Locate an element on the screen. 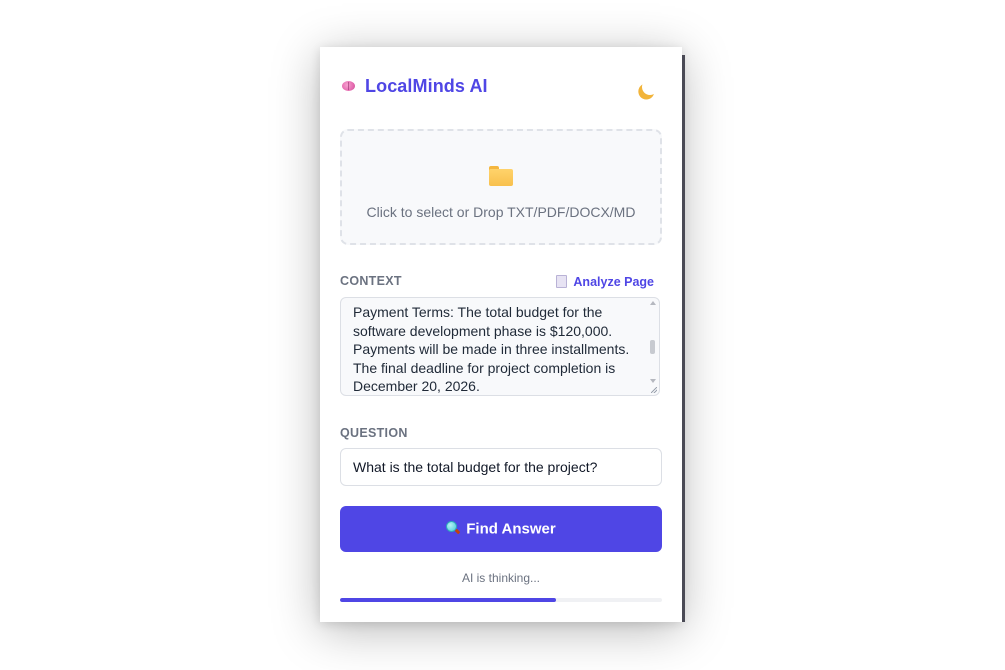 Image resolution: width=1005 pixels, height=670 pixels. scroll-up-icon is located at coordinates (653, 303).